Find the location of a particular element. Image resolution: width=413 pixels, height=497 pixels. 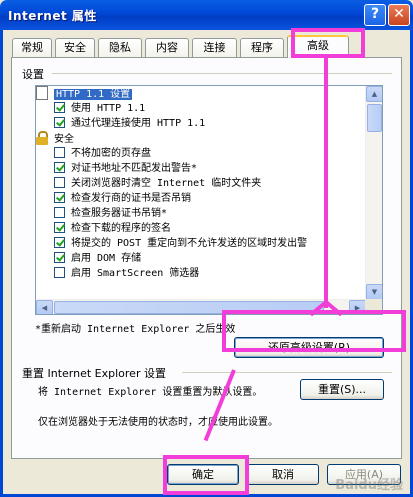

settings-group-label: 设置 is located at coordinates (33, 74).